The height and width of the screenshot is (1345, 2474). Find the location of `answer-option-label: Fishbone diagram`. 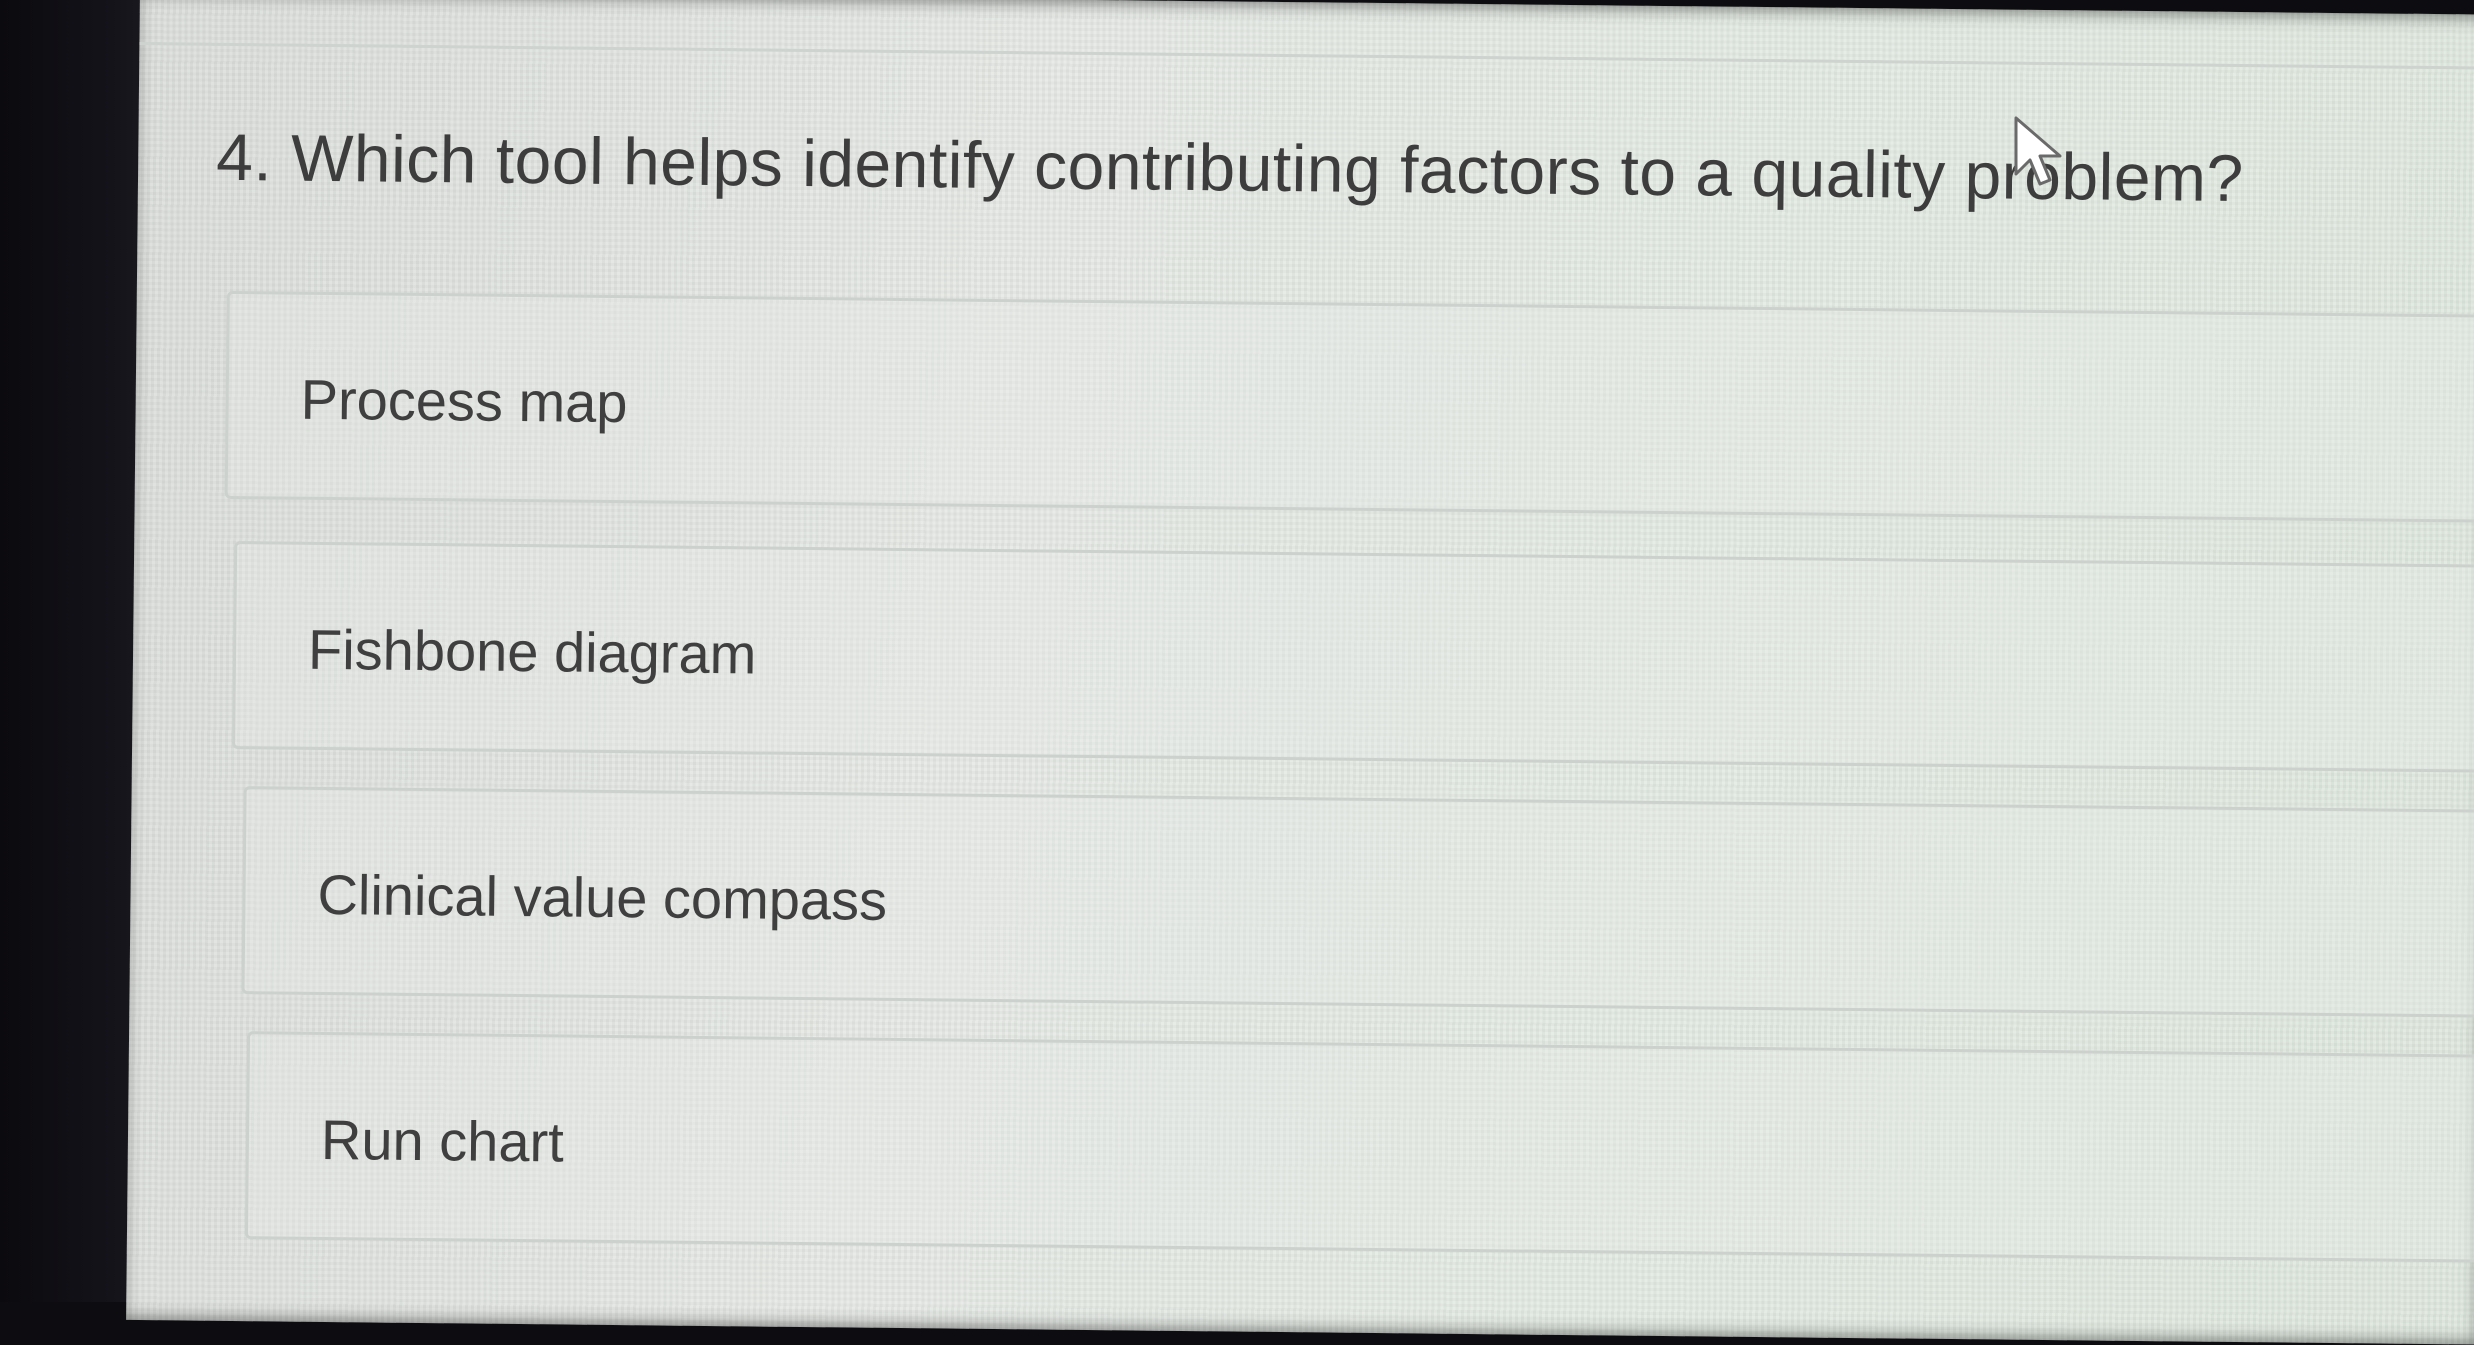

answer-option-label: Fishbone diagram is located at coordinates (532, 651).